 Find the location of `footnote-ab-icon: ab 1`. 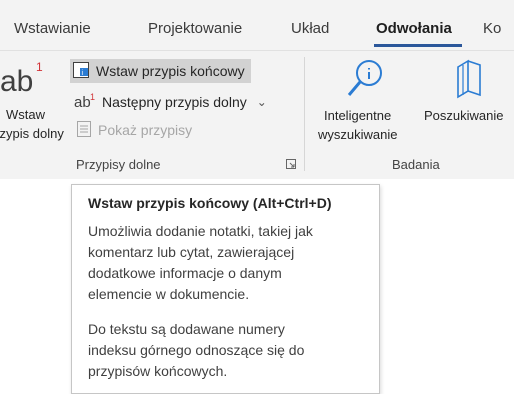

footnote-ab-icon: ab 1 is located at coordinates (21, 78).